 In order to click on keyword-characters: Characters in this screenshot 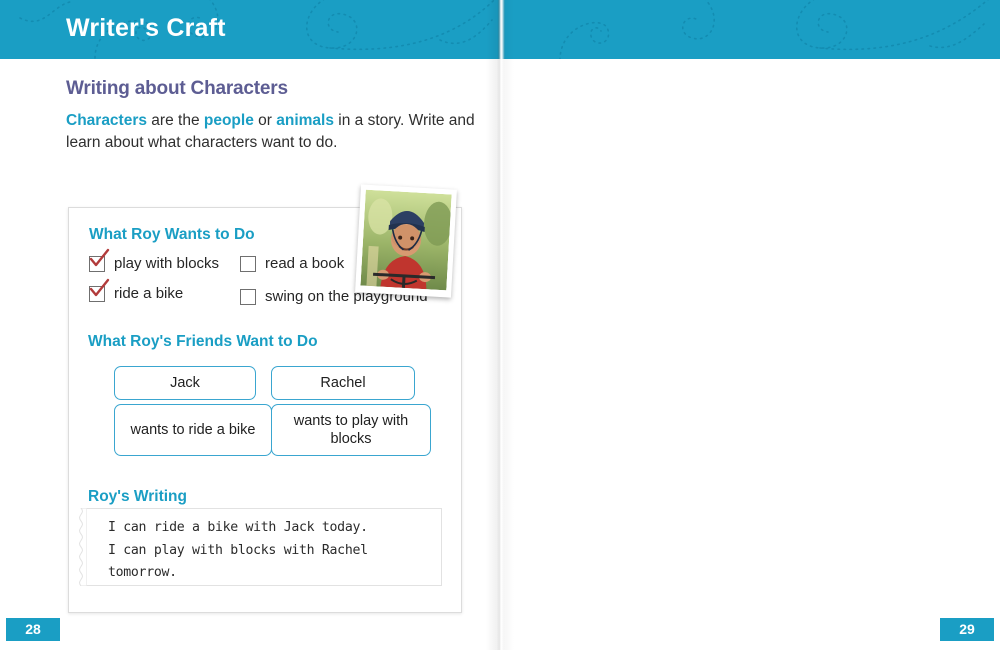, I will do `click(106, 120)`.